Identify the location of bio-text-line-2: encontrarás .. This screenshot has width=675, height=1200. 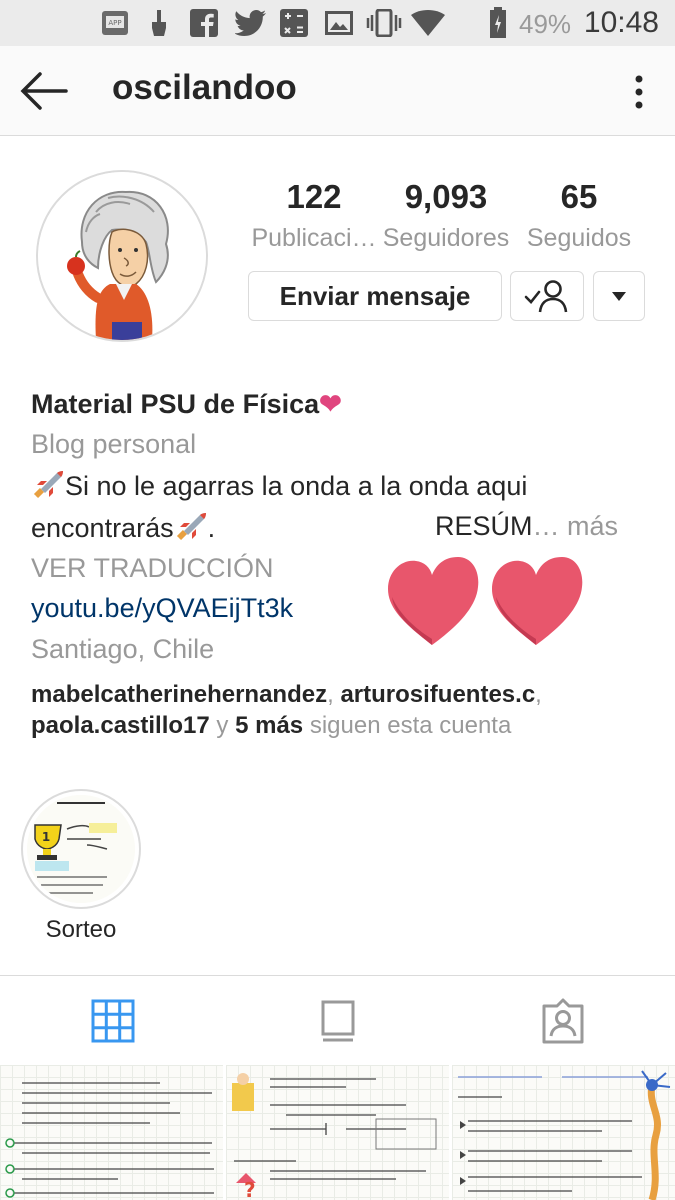
(123, 529).